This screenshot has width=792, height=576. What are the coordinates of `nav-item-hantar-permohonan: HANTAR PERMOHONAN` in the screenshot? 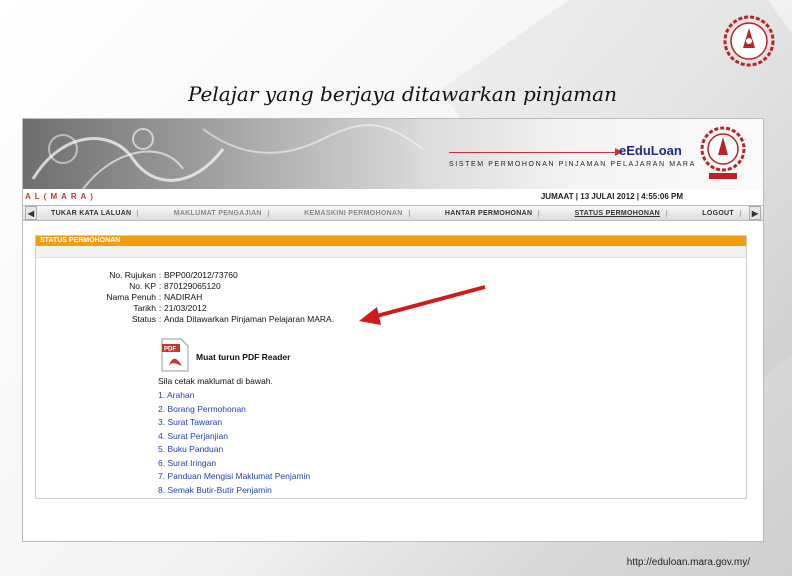 It's located at (489, 213).